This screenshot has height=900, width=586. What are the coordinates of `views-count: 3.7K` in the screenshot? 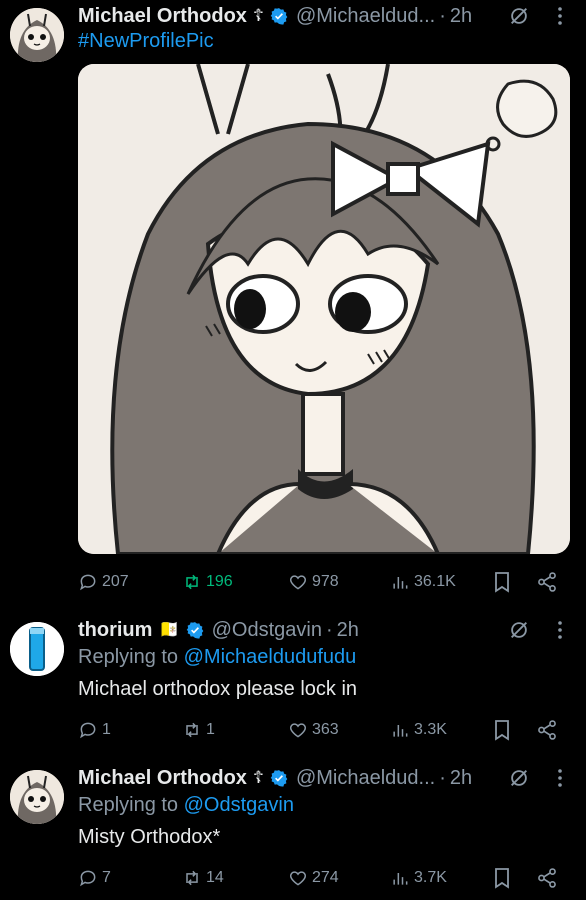 It's located at (430, 877).